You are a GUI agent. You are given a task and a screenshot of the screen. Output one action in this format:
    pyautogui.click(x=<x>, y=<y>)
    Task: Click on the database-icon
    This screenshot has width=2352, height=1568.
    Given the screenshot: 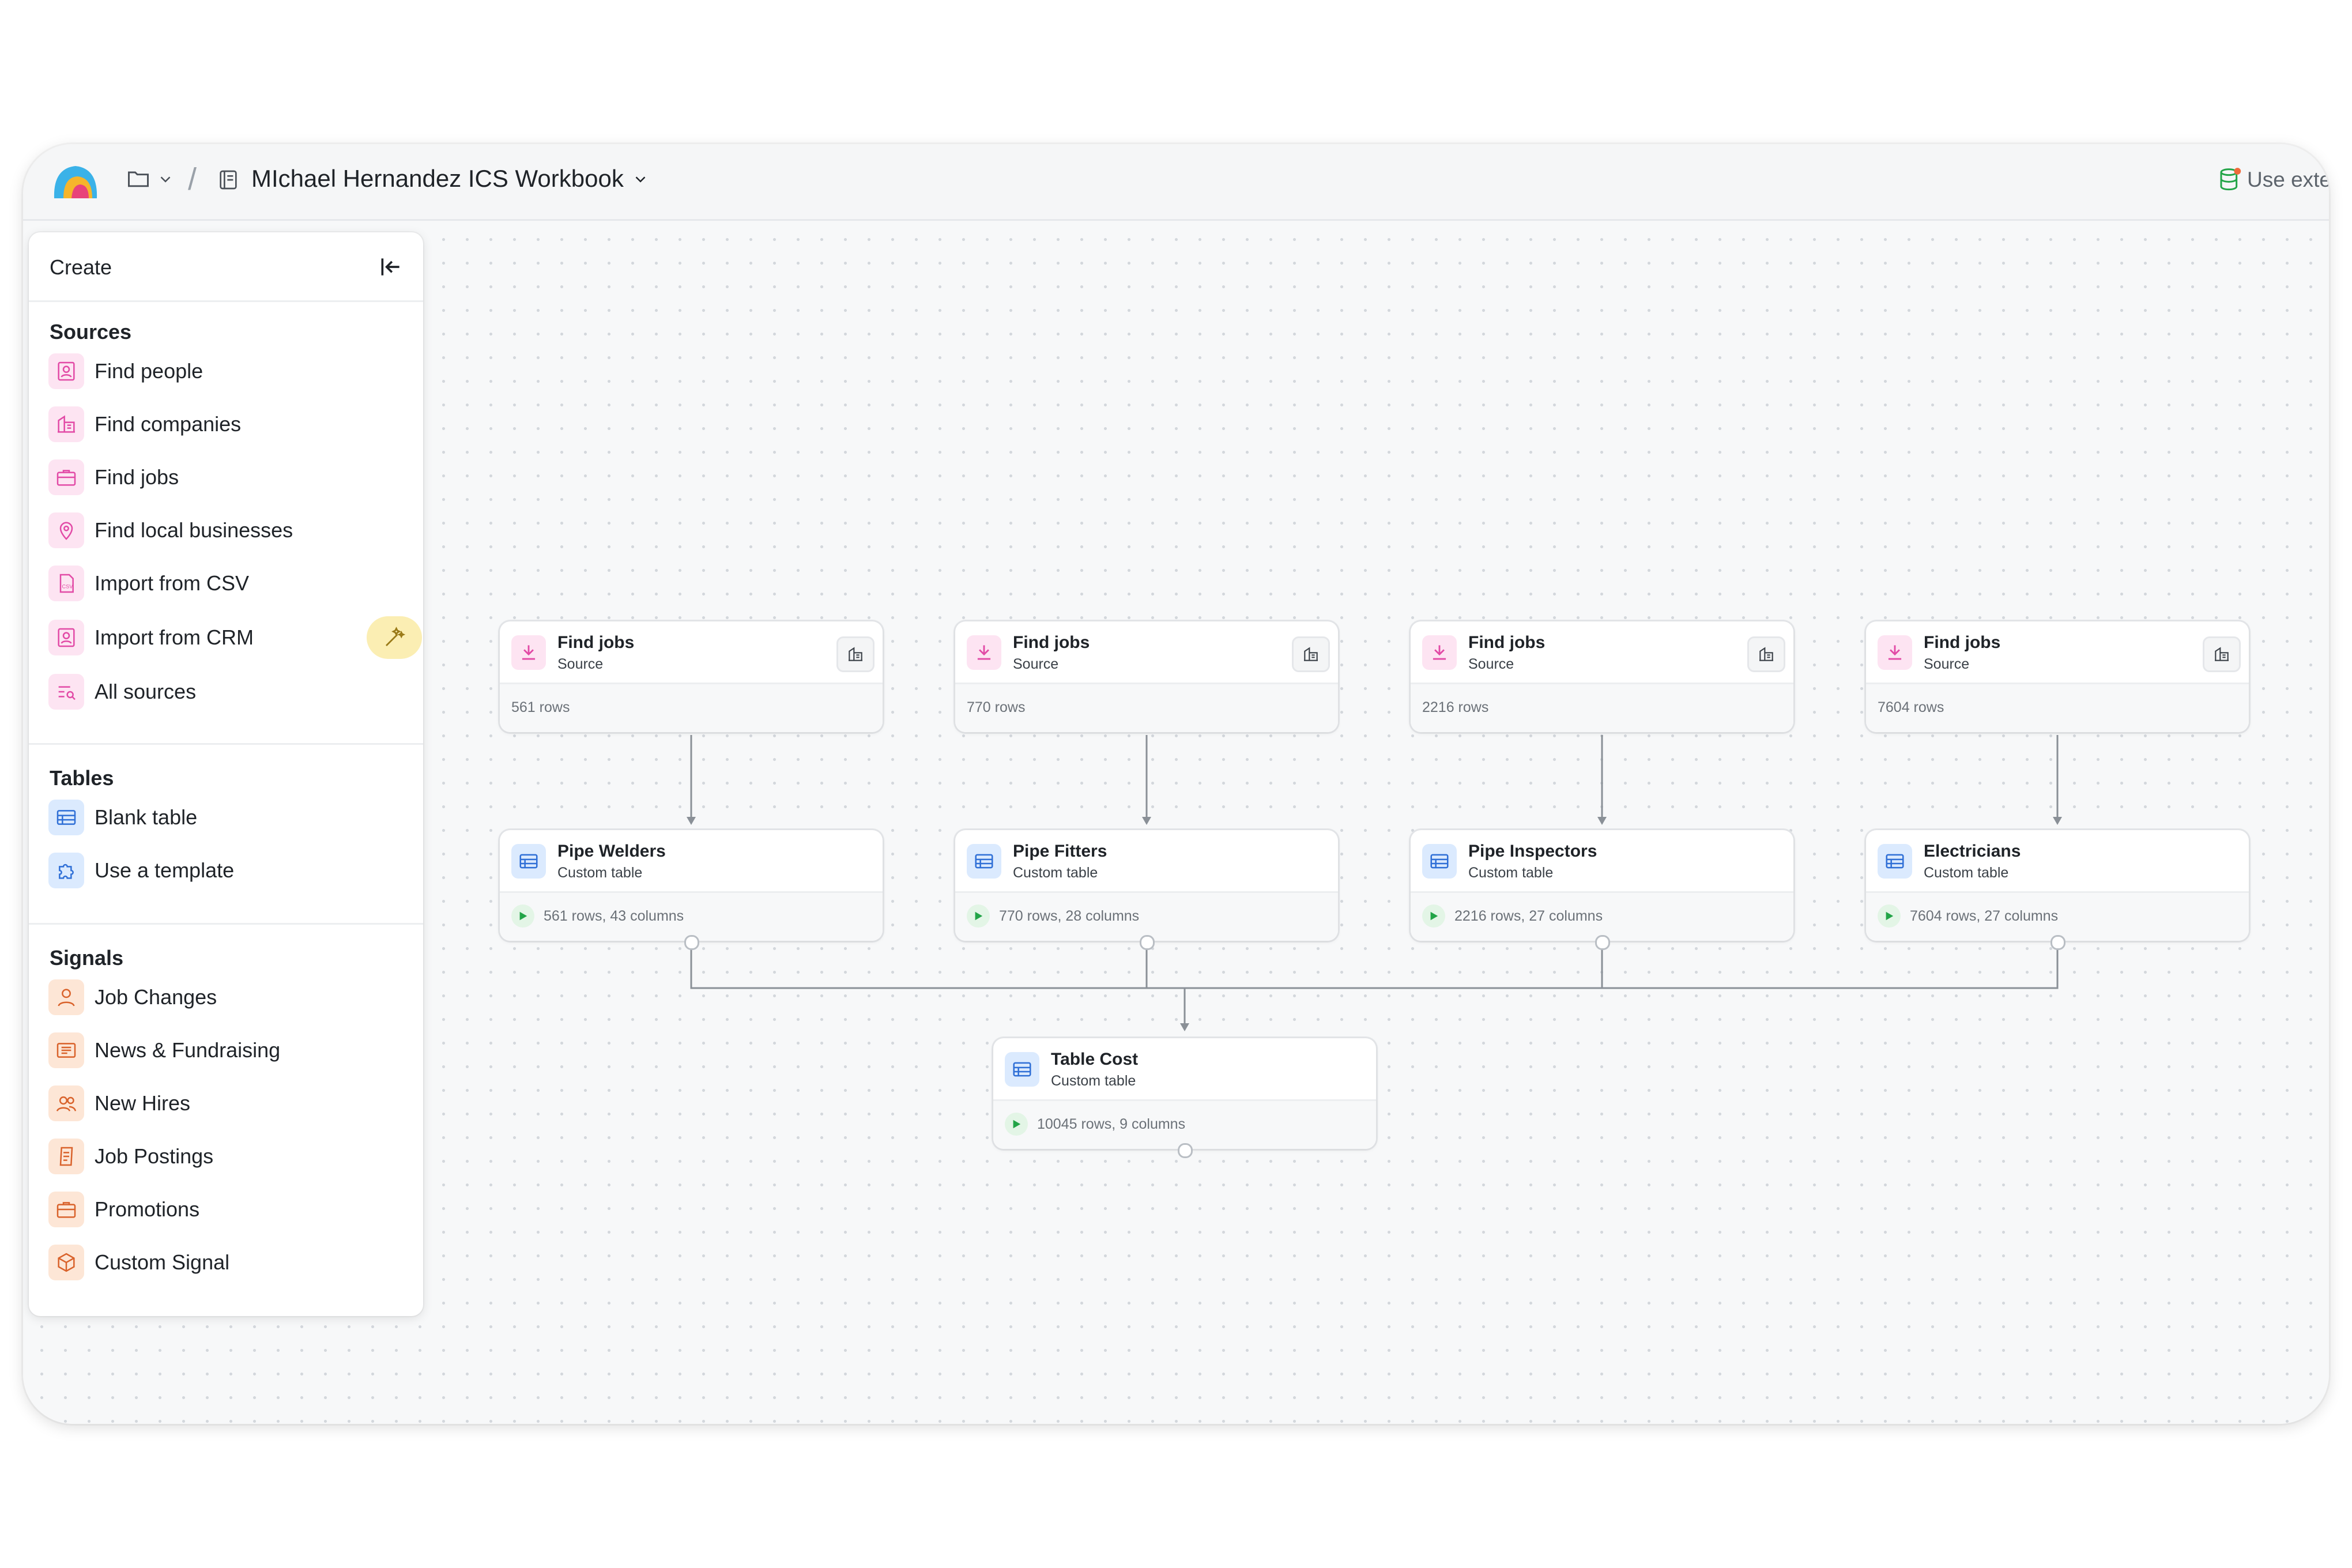 What is the action you would take?
    pyautogui.click(x=2230, y=179)
    